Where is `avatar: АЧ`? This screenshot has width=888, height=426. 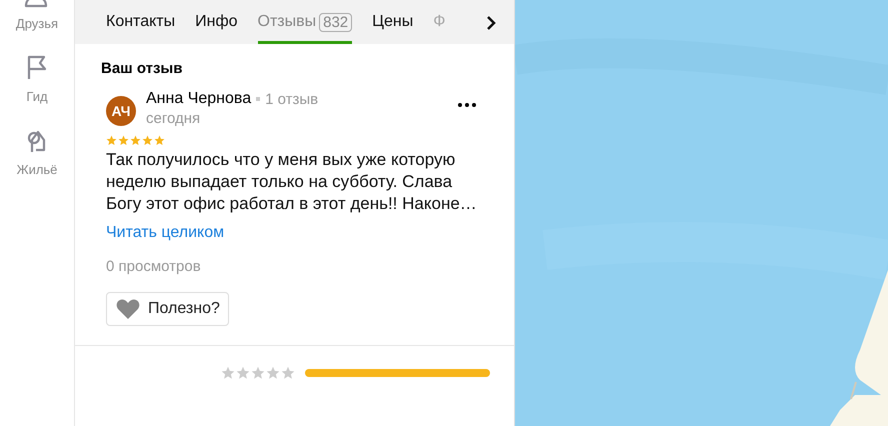
avatar: АЧ is located at coordinates (121, 111).